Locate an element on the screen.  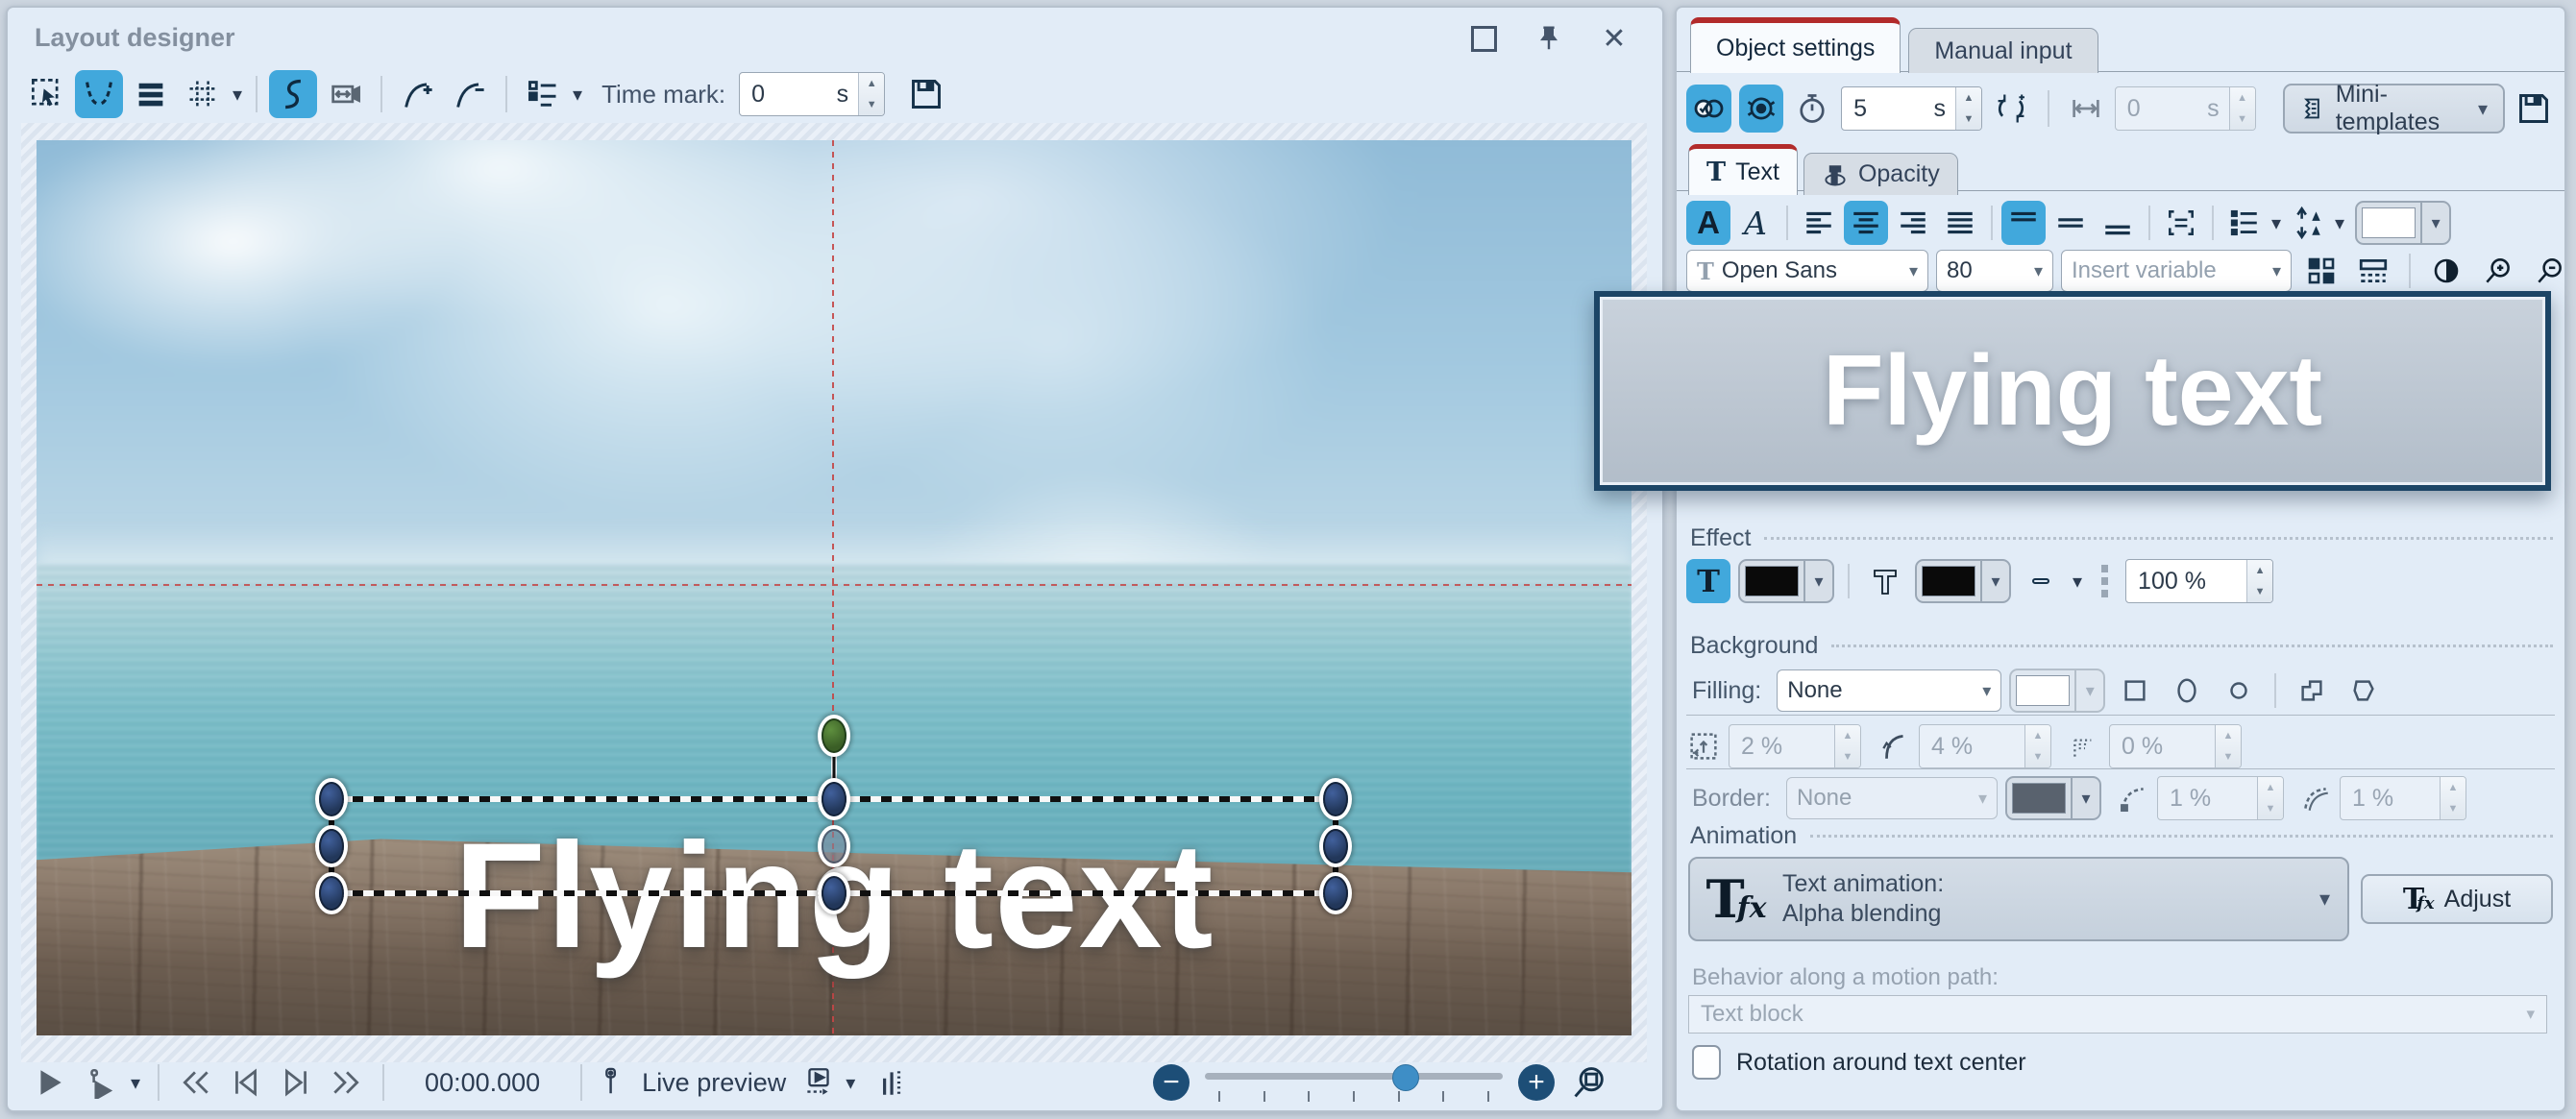
selection-box is located at coordinates (833, 814).